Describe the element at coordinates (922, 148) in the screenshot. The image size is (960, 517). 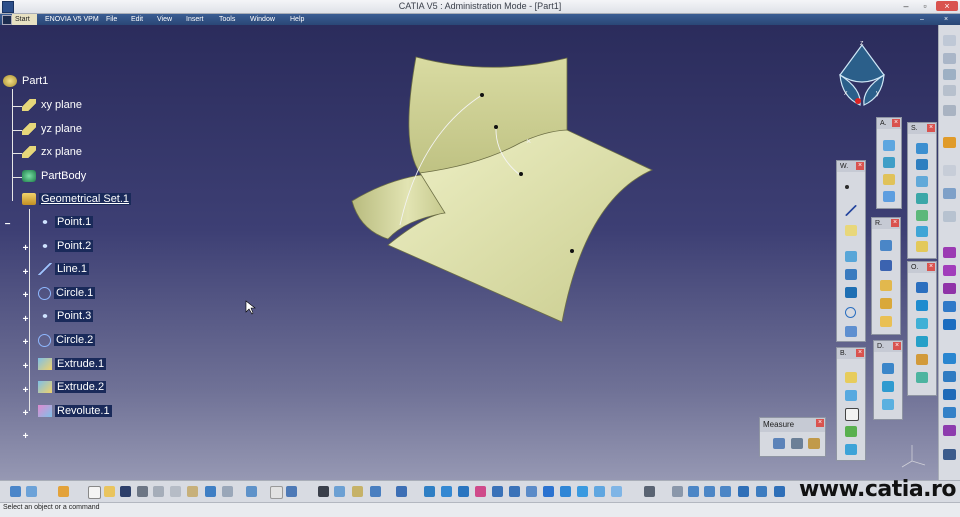
I see `sweep-tool-icon` at that location.